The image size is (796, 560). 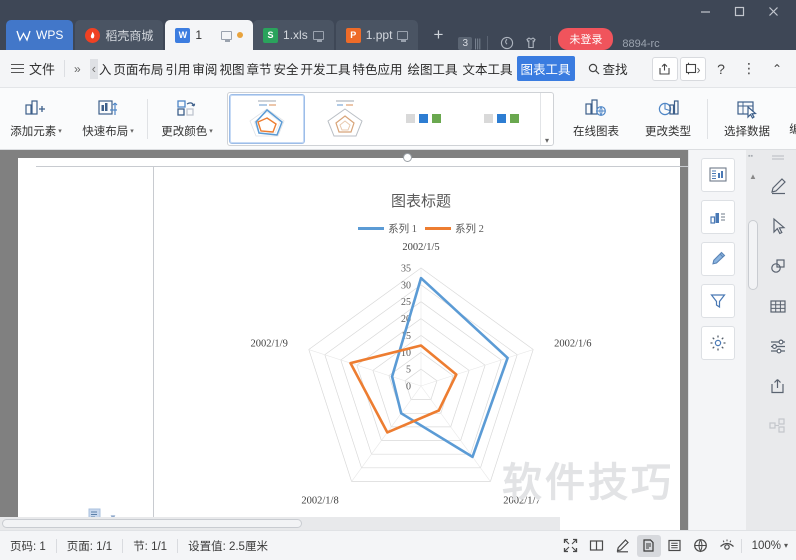 What do you see at coordinates (228, 546) in the screenshot?
I see `status-setting-value: 设置值: 2.5厘米` at bounding box center [228, 546].